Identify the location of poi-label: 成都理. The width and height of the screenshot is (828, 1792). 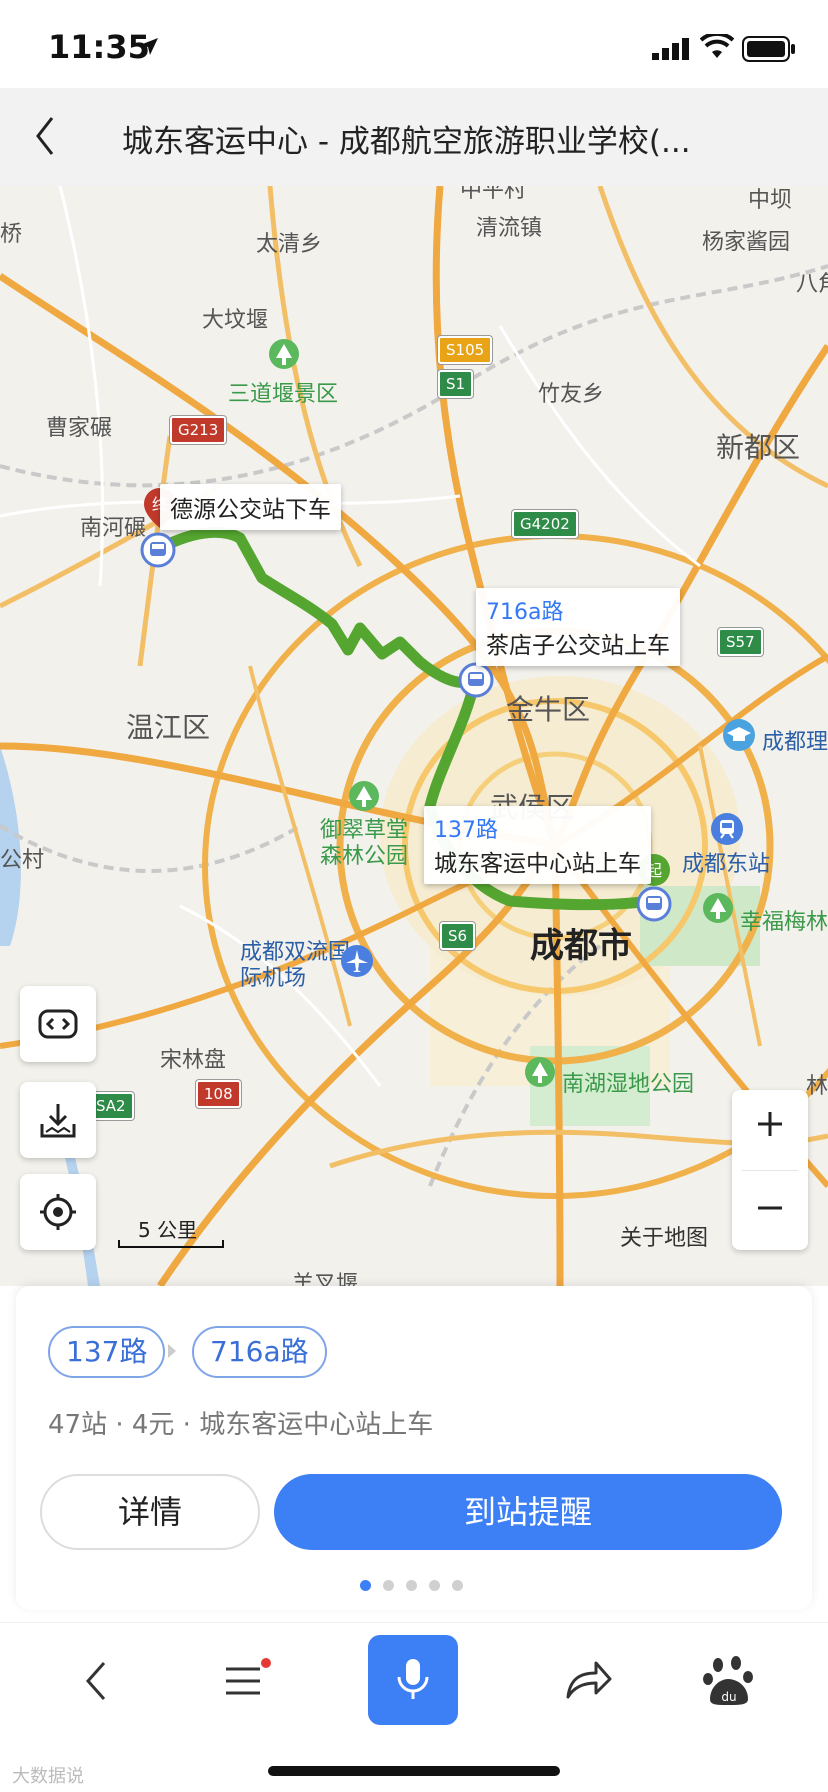
(795, 742).